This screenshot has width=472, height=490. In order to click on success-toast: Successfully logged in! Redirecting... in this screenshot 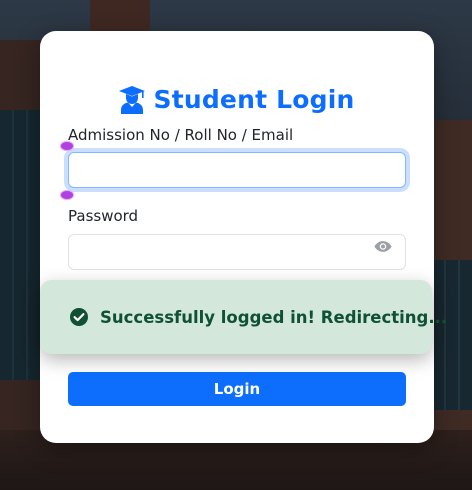, I will do `click(243, 317)`.